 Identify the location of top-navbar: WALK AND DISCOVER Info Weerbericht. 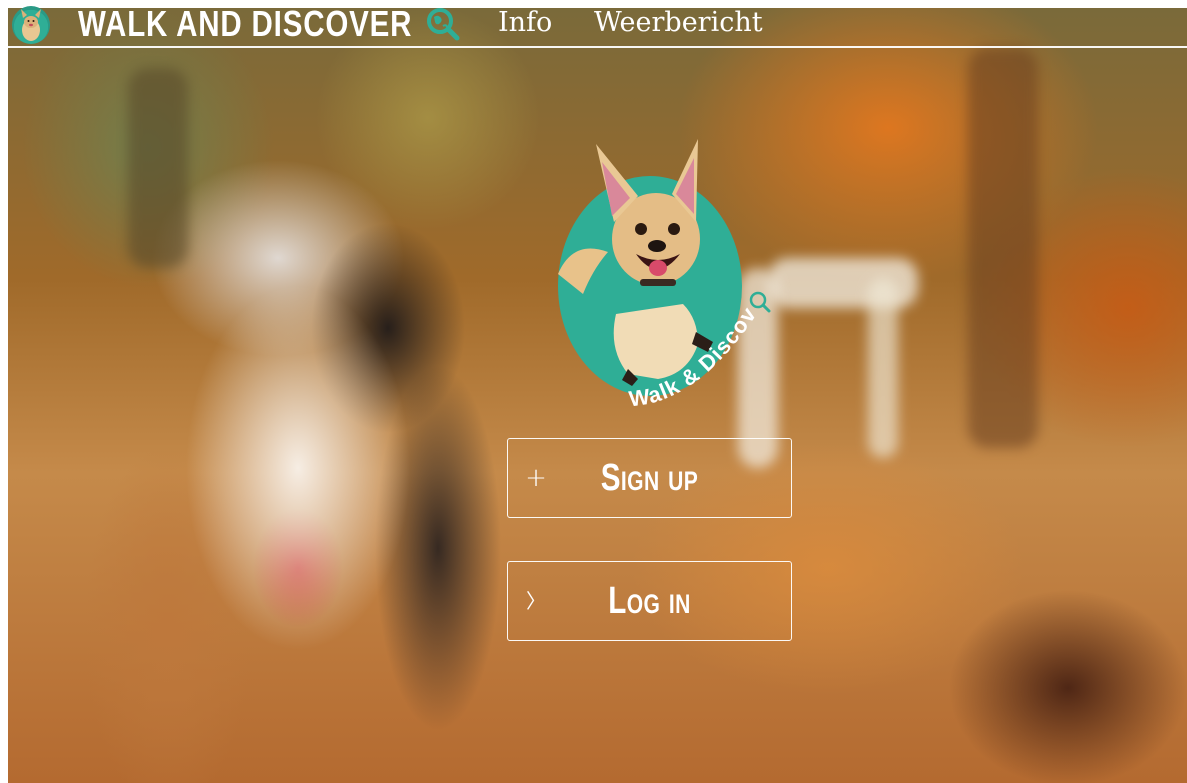
(597, 24).